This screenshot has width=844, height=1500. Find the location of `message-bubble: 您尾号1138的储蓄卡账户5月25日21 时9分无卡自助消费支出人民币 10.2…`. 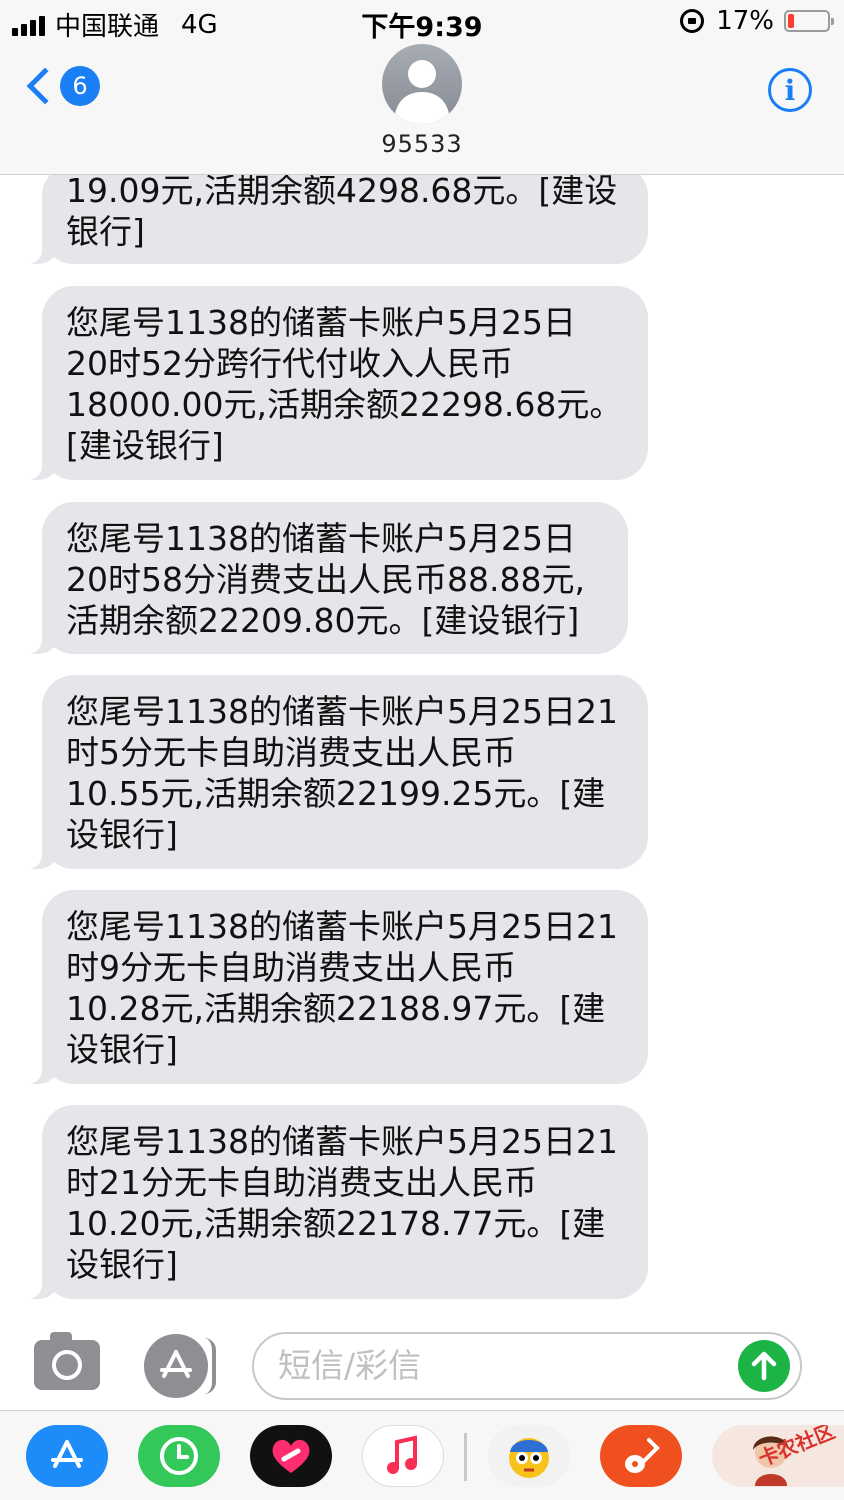

message-bubble: 您尾号1138的储蓄卡账户5月25日21 时9分无卡自助消费支出人民币 10.2… is located at coordinates (334, 987).